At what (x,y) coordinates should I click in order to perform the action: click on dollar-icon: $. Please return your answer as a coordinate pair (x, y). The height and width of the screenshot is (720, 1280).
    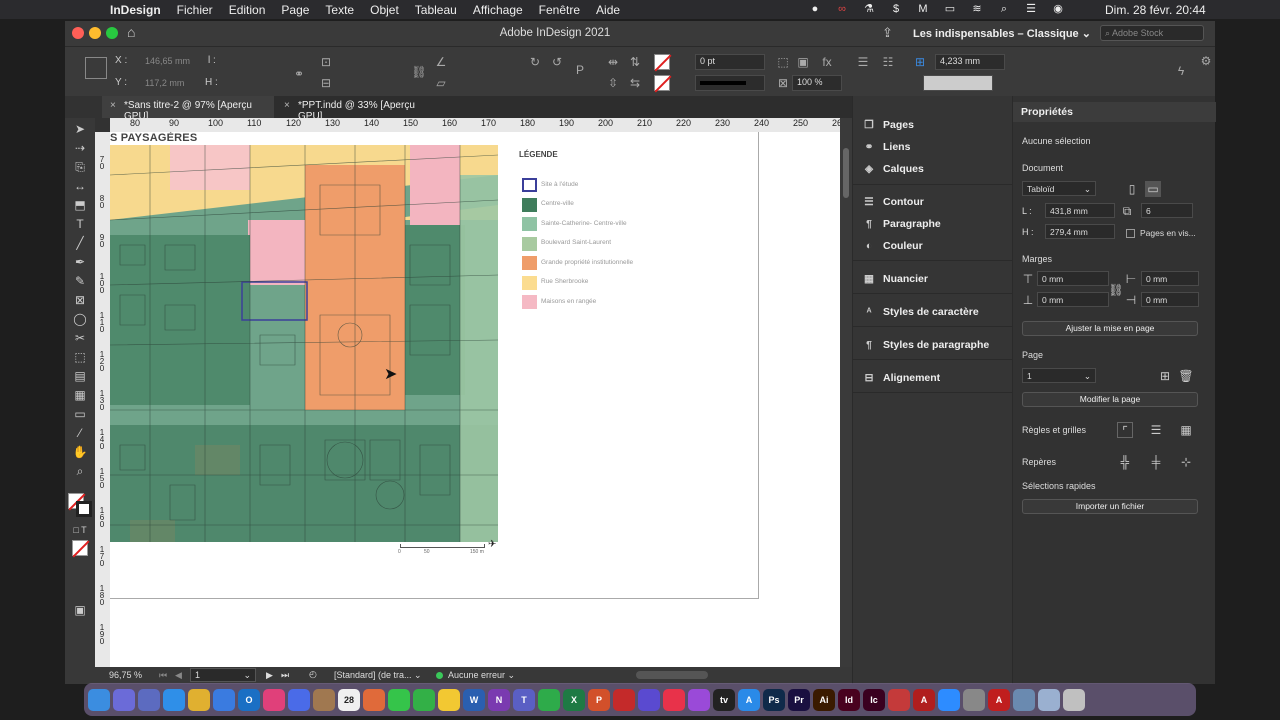
    Looking at the image, I should click on (896, 9).